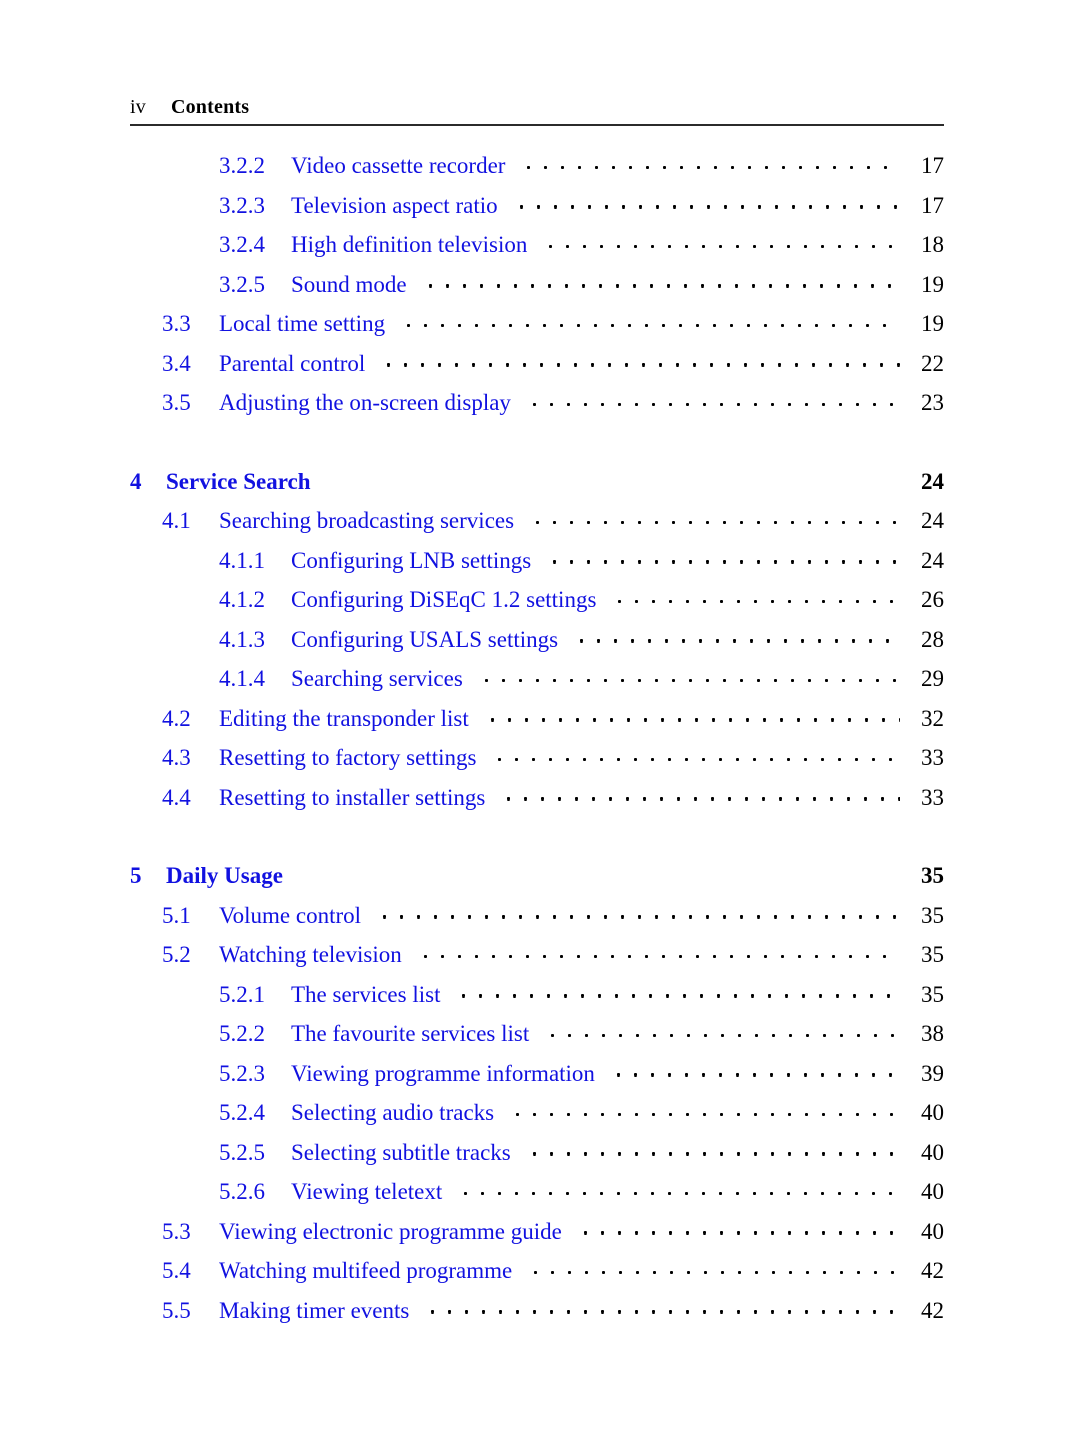 Image resolution: width=1080 pixels, height=1439 pixels. I want to click on toc-entry: 5.2.4 Selecting audio tracks 40, so click(537, 1117).